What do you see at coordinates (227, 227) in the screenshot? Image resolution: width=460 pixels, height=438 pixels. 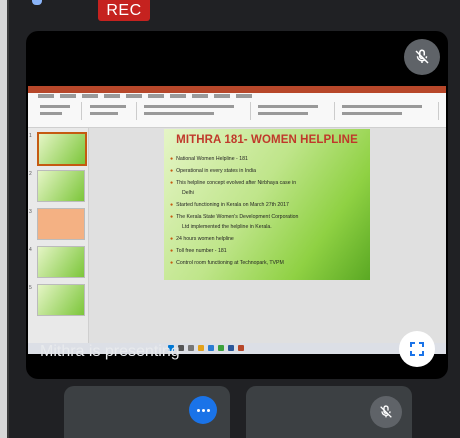 I see `bullet-continuation: Ltd implemented the helpline in Kerala.` at bounding box center [227, 227].